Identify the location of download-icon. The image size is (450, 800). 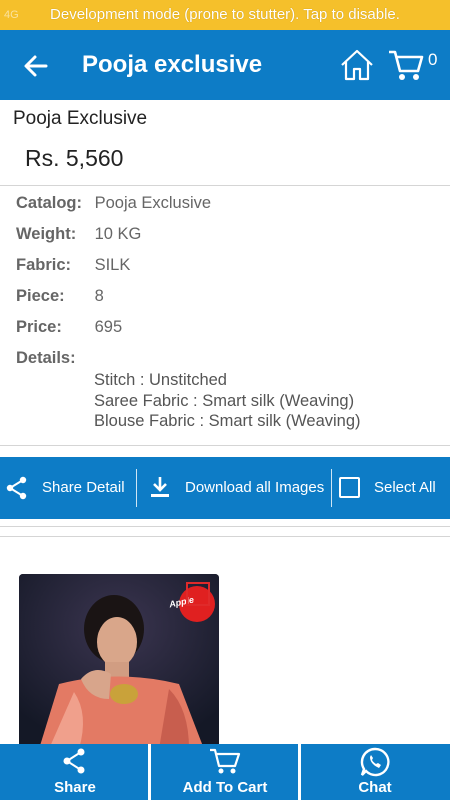
(160, 487).